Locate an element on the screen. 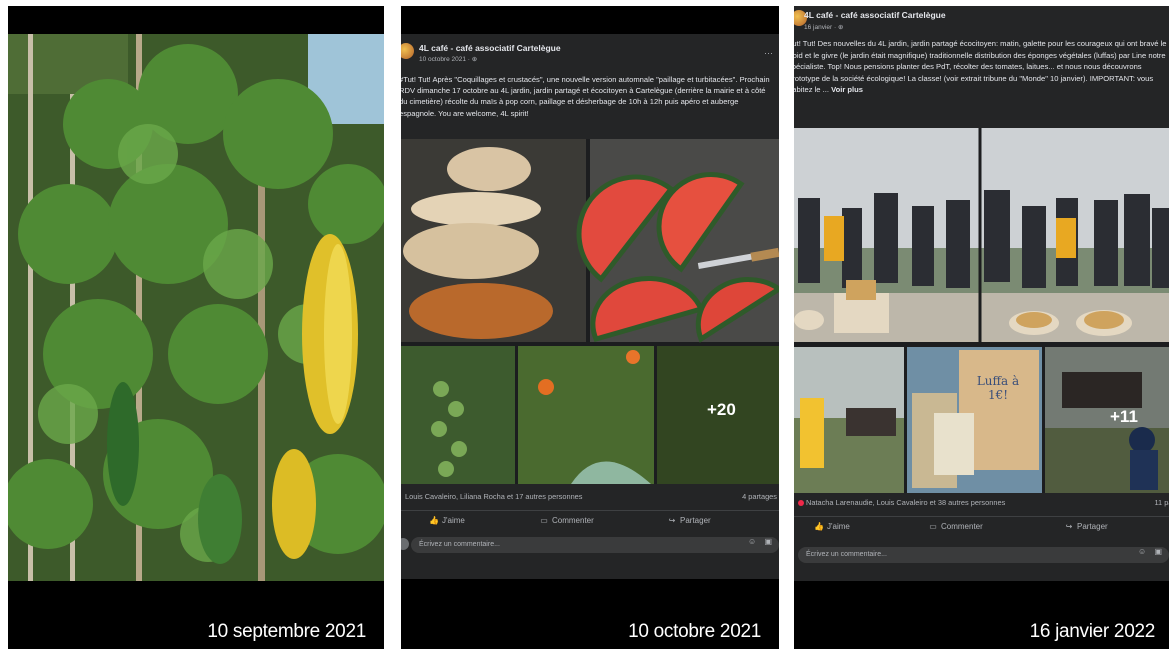 The image size is (1169, 651). post-date-caption: 16 janvier 2022 is located at coordinates (1092, 631).